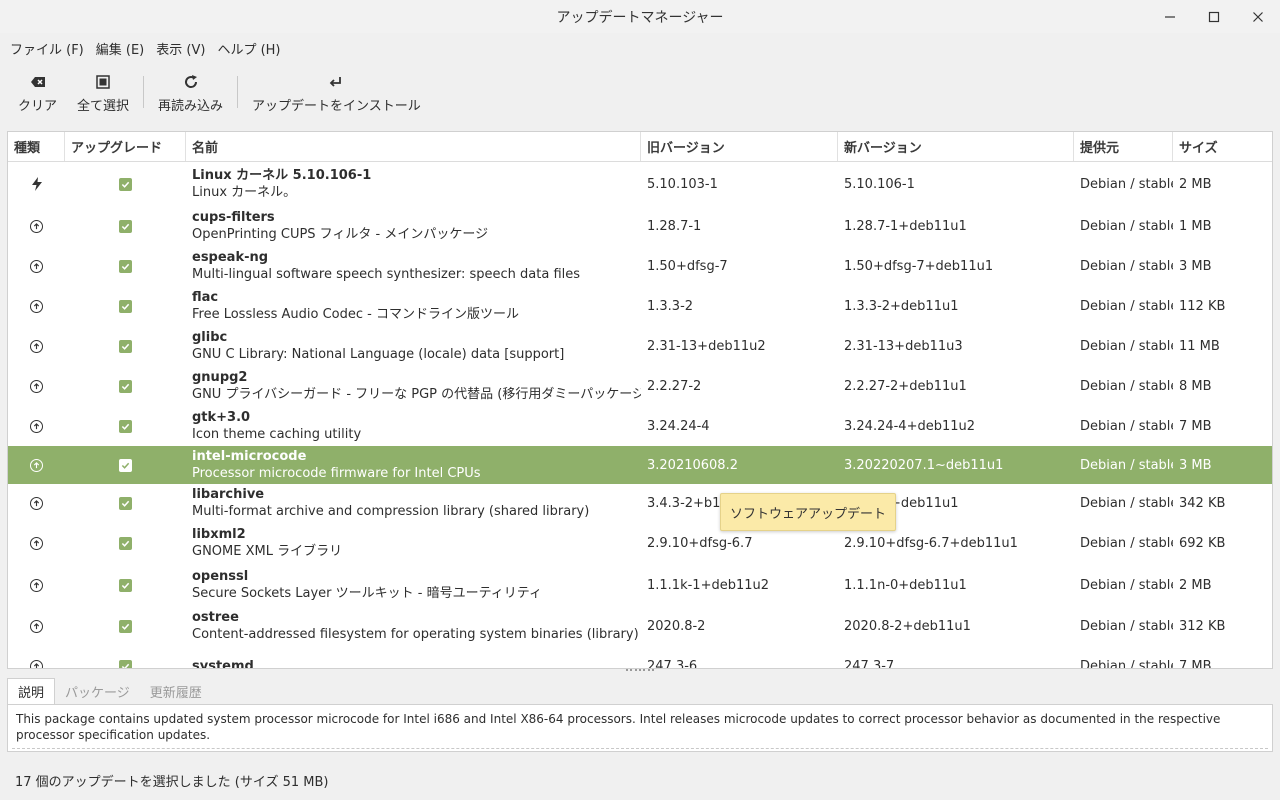 This screenshot has width=1280, height=800. What do you see at coordinates (176, 691) in the screenshot?
I see `tab-changelog: 更新履歴` at bounding box center [176, 691].